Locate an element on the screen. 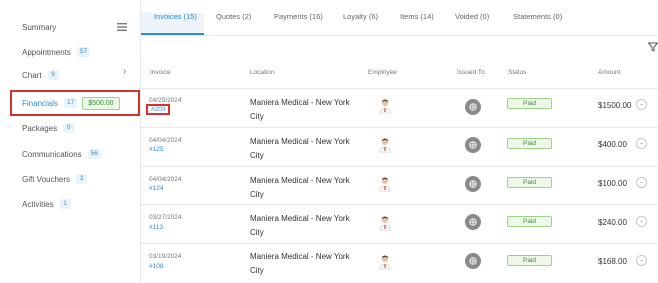 This screenshot has width=658, height=283. amount: $400.00 is located at coordinates (612, 144).